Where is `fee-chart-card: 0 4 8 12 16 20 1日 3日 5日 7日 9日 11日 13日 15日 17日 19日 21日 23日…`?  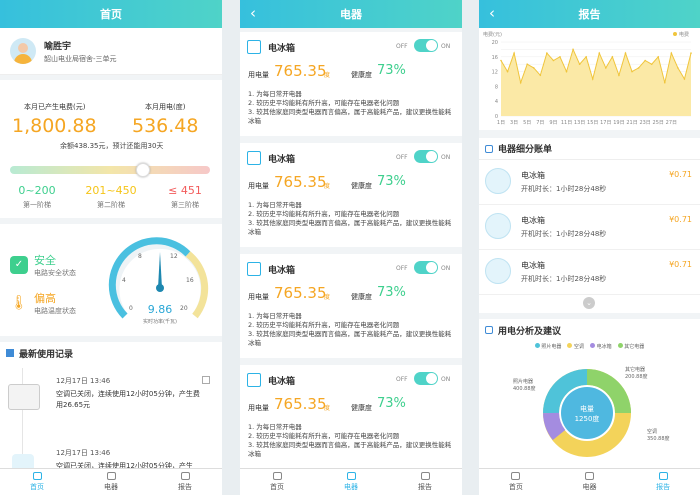
fee-chart-card: 0 4 8 12 16 20 1日 3日 5日 7日 9日 11日 13日 15日 17日 19日 21日 23日… is located at coordinates (589, 79).